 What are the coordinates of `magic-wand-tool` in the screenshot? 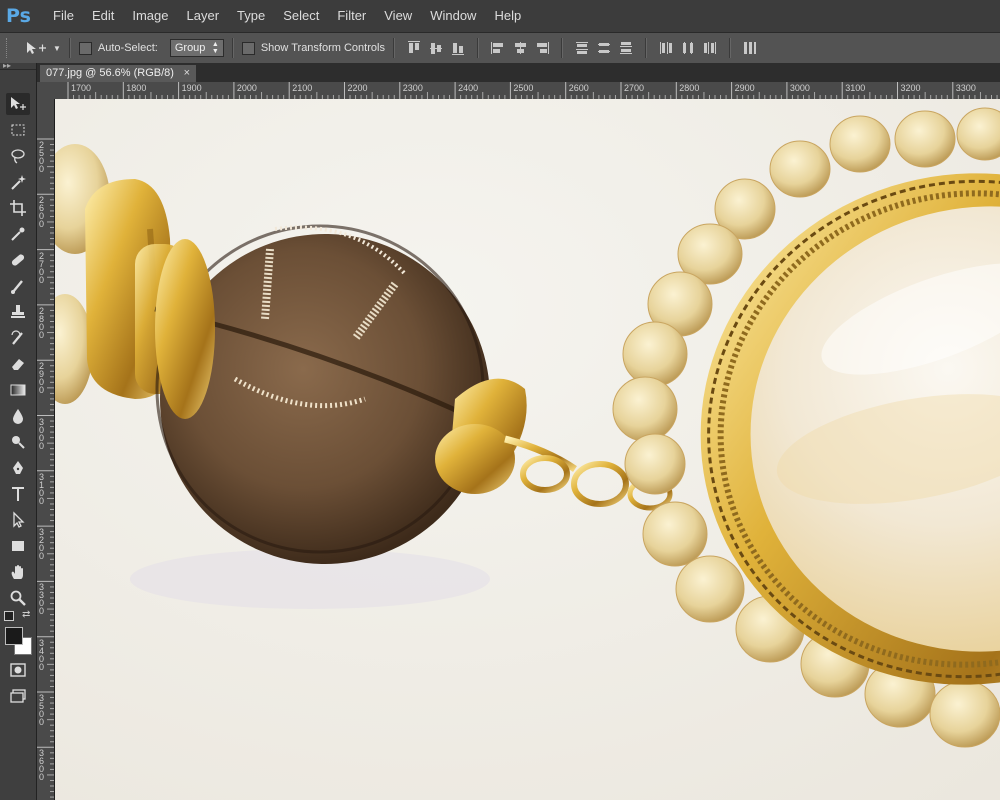 It's located at (18, 182).